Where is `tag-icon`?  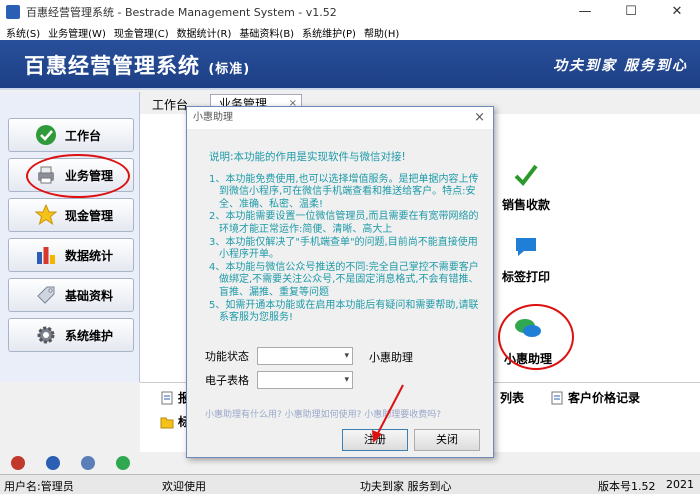 tag-icon is located at coordinates (46, 295).